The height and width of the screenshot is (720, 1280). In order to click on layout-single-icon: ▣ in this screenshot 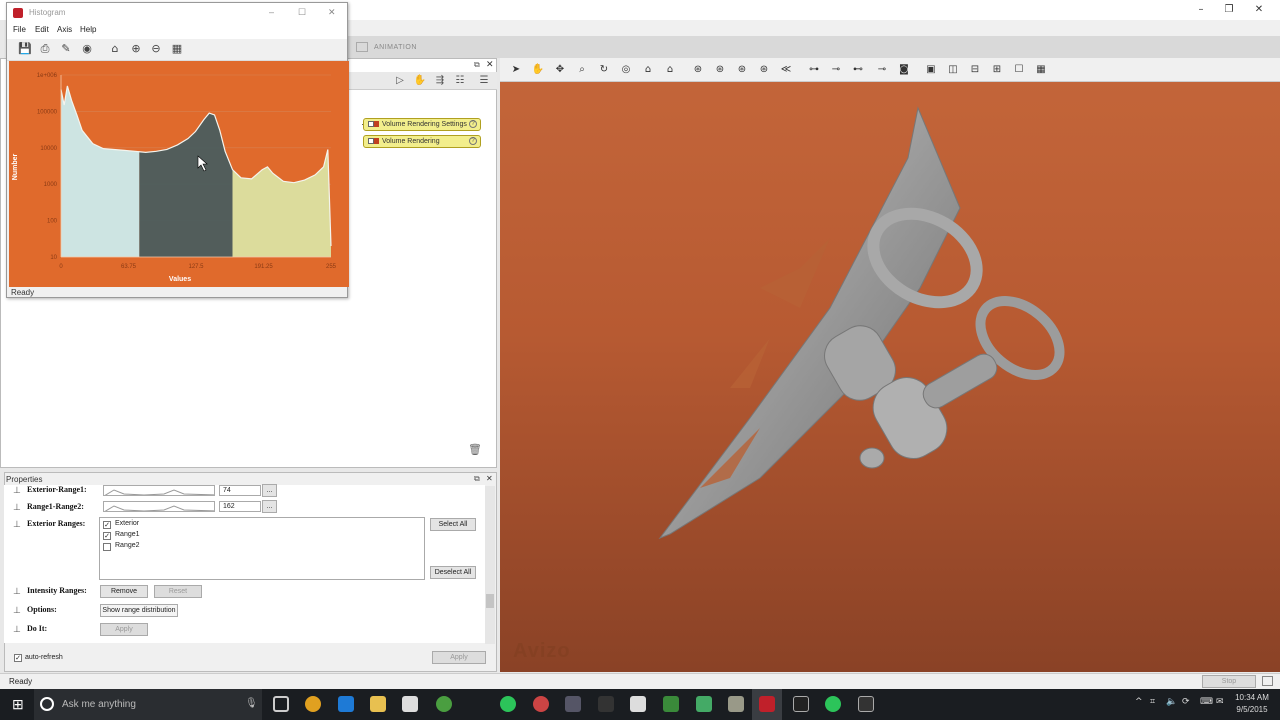, I will do `click(931, 70)`.